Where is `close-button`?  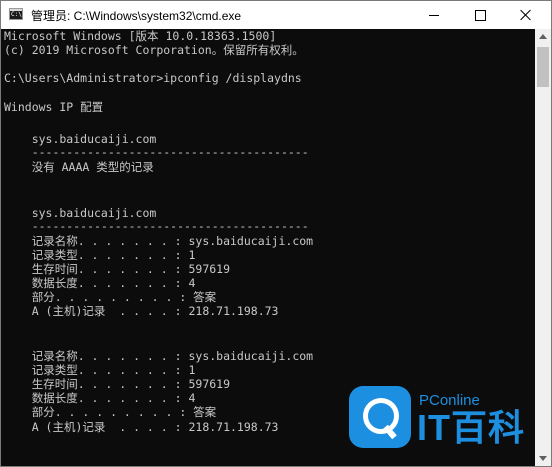
close-button is located at coordinates (526, 15).